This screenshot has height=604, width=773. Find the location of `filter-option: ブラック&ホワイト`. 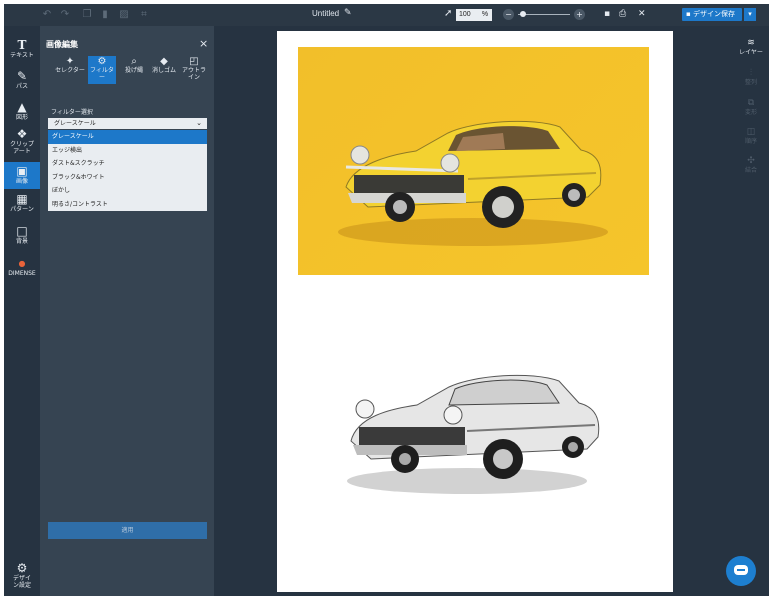

filter-option: ブラック&ホワイト is located at coordinates (127, 177).